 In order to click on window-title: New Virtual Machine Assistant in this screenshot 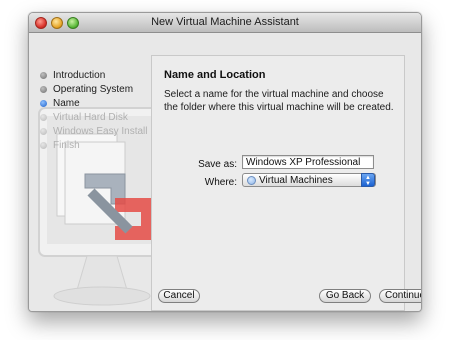, I will do `click(225, 22)`.